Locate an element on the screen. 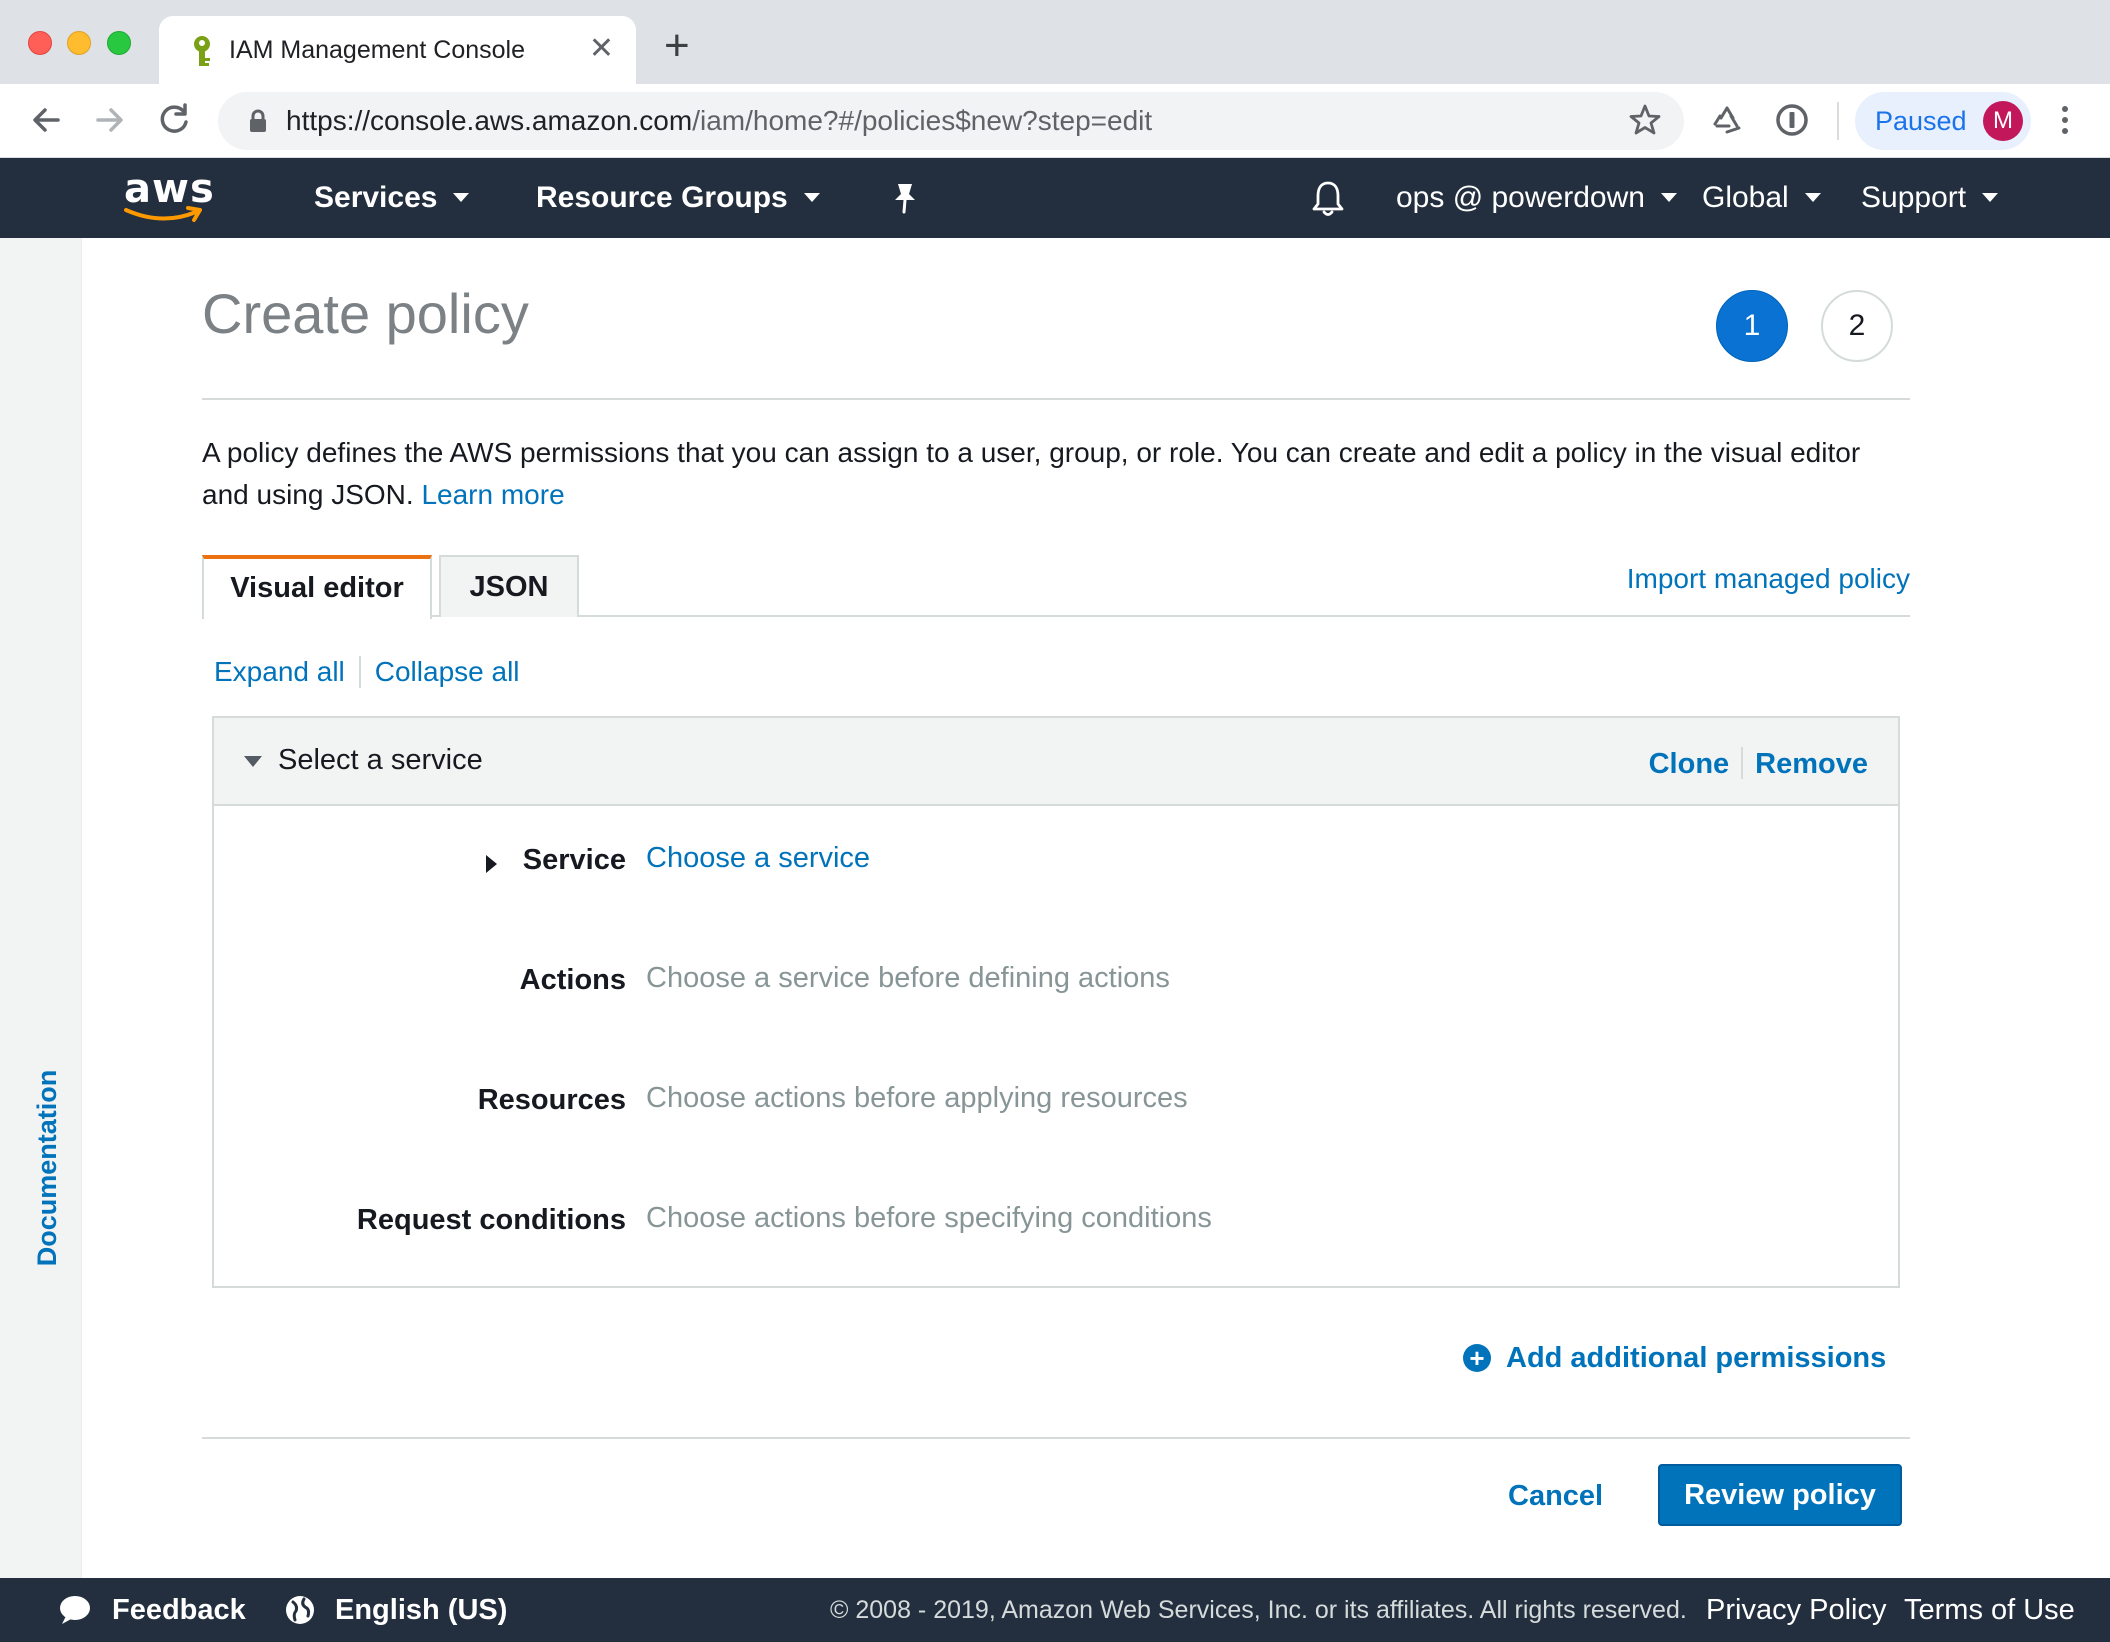  clone-link: Clone is located at coordinates (1689, 764).